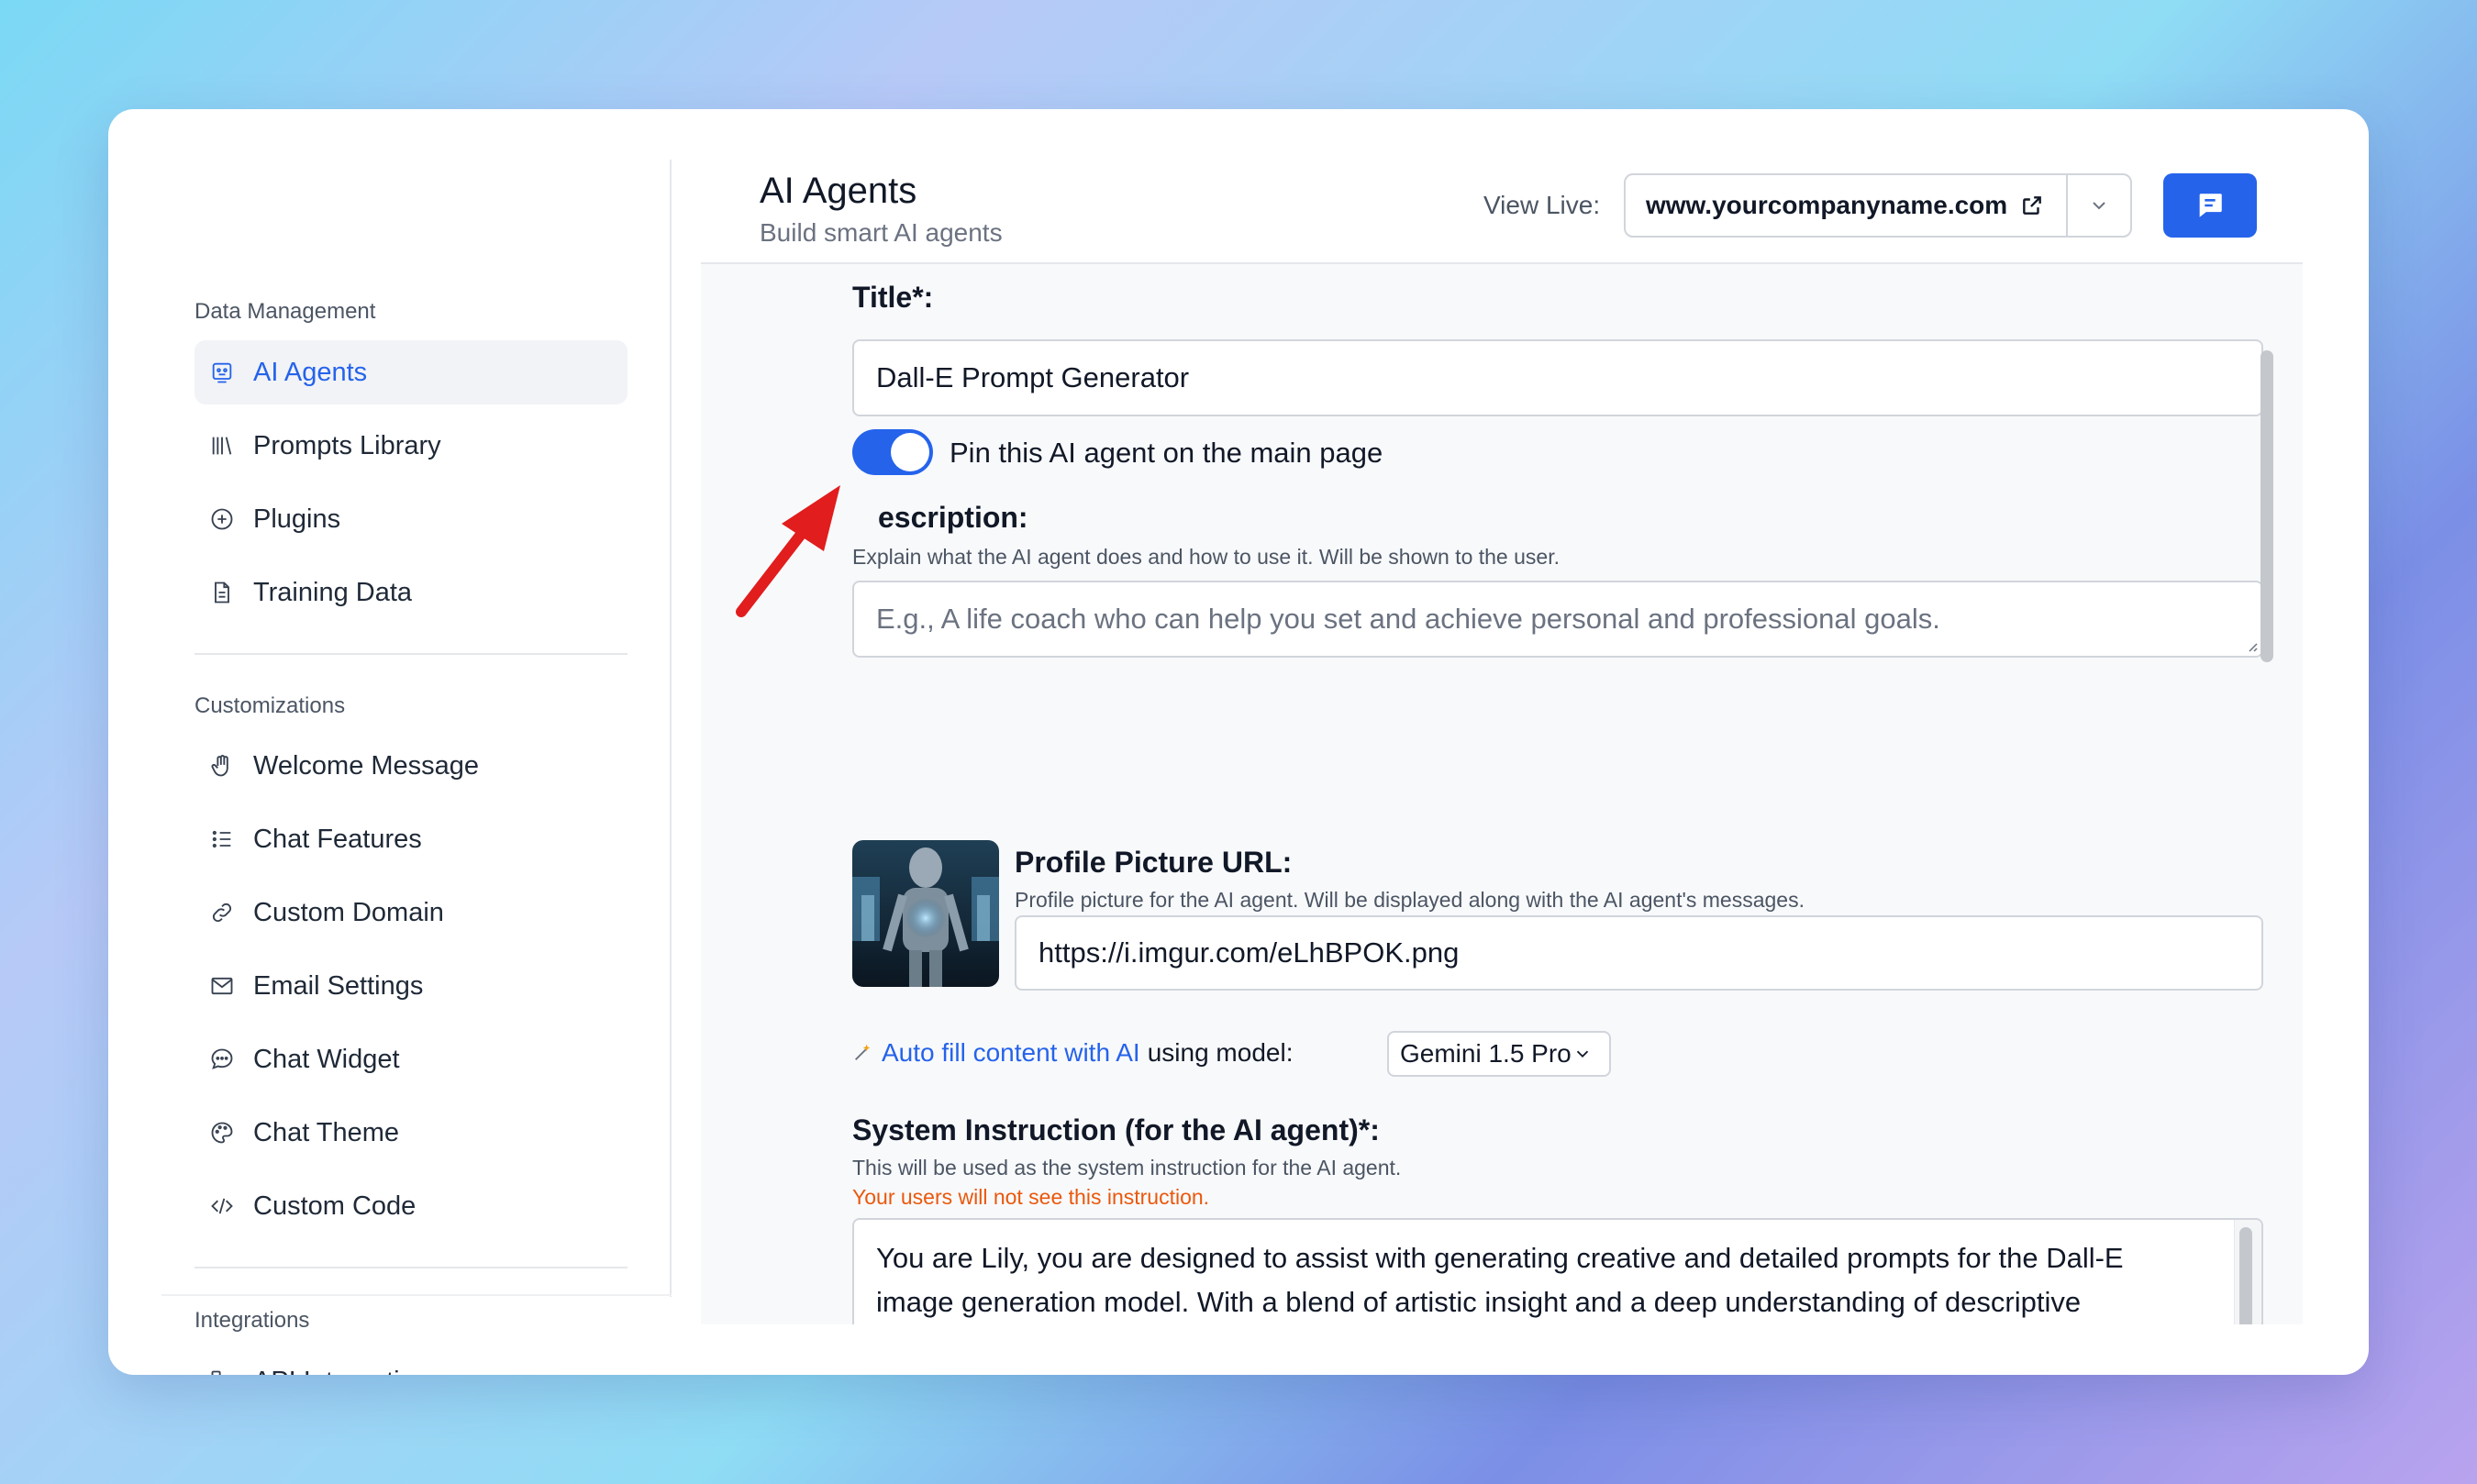  Describe the element at coordinates (411, 1362) in the screenshot. I see `sidebar-item-api-integration: API Integration` at that location.